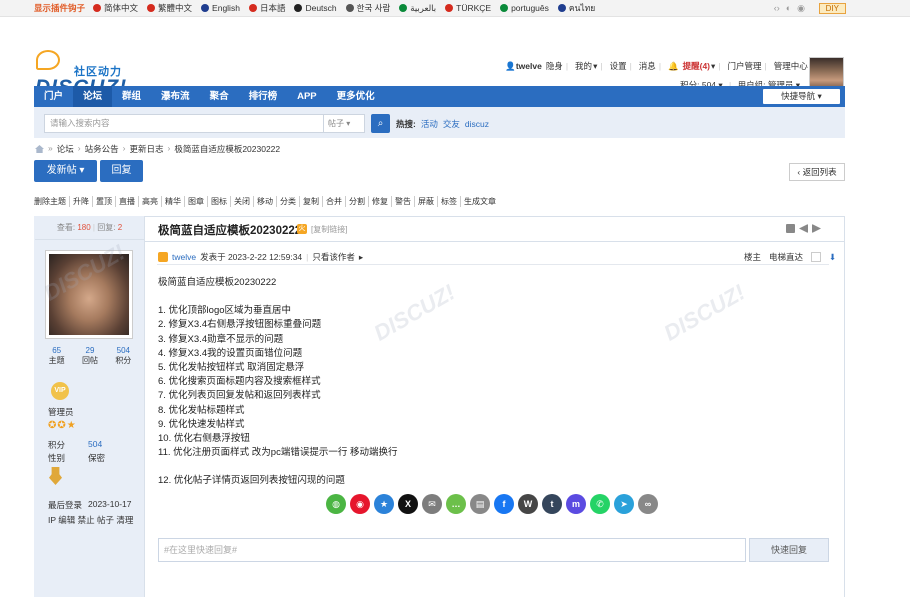  Describe the element at coordinates (65, 171) in the screenshot. I see `new-post-button: 发新帖 ▾` at that location.